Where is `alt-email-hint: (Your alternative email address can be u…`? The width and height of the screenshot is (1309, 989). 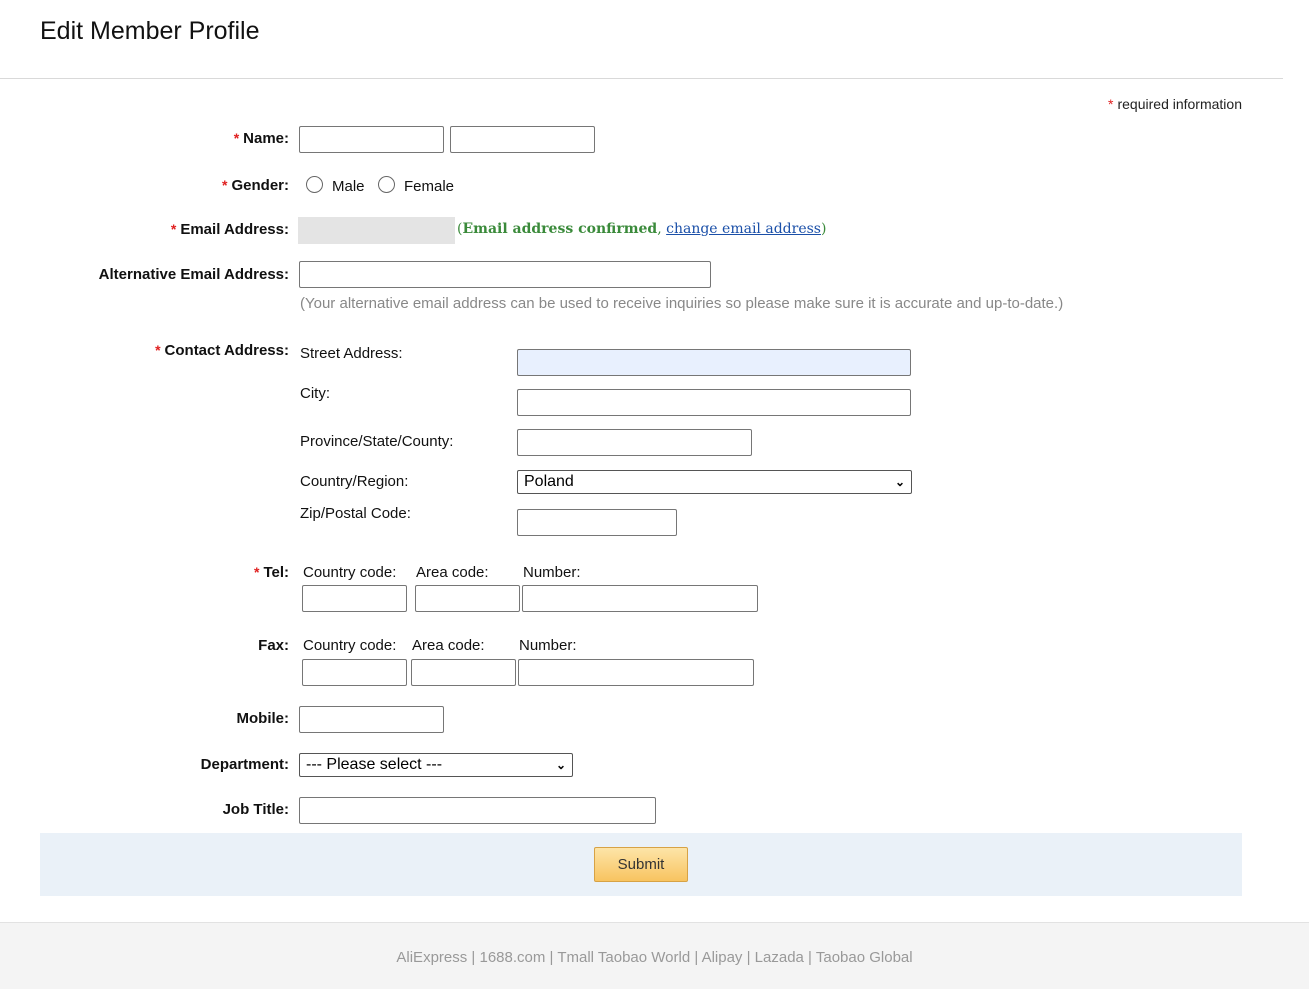
alt-email-hint: (Your alternative email address can be u… is located at coordinates (682, 303).